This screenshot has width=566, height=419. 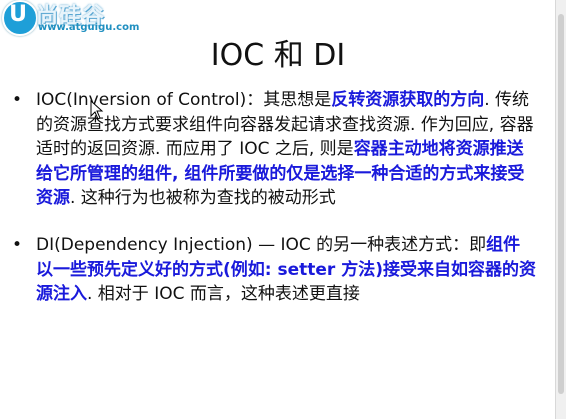 I want to click on scrollbar-thumb, so click(x=561, y=204).